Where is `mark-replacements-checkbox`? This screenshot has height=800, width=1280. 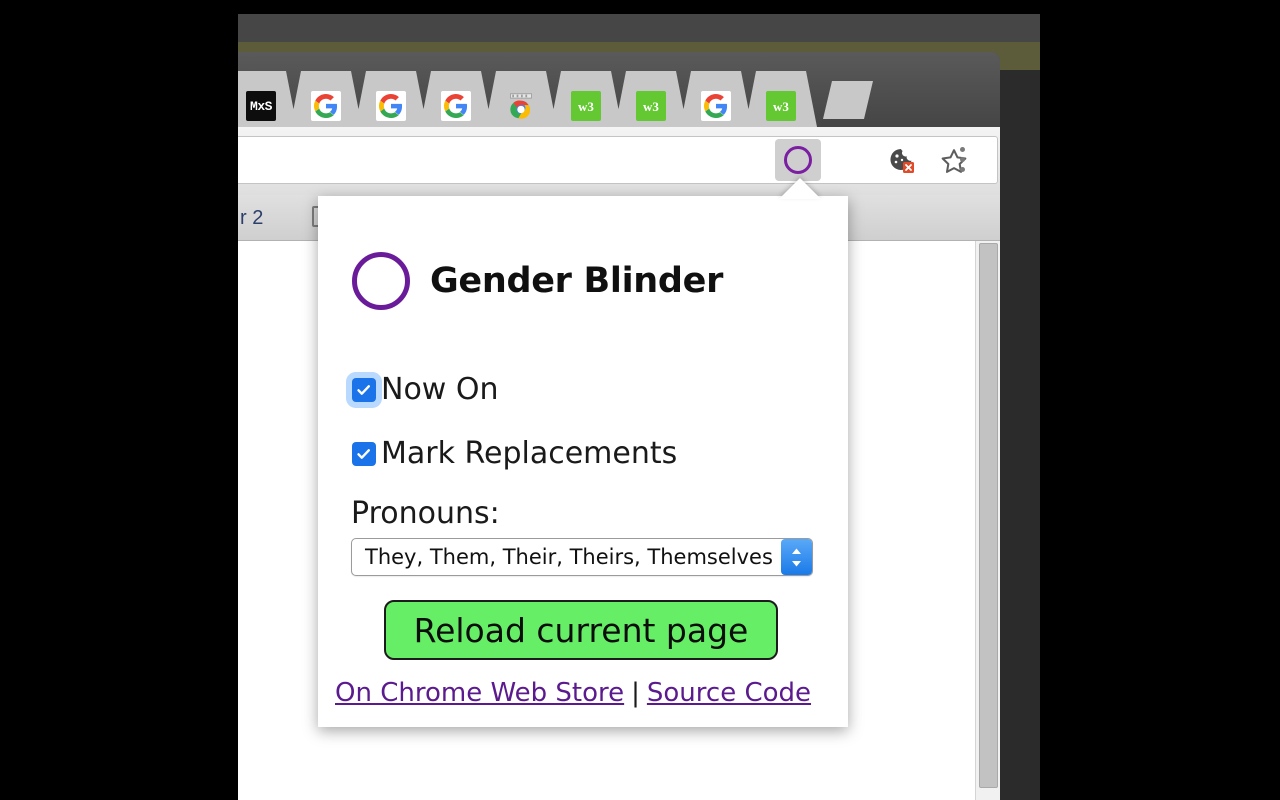 mark-replacements-checkbox is located at coordinates (364, 453).